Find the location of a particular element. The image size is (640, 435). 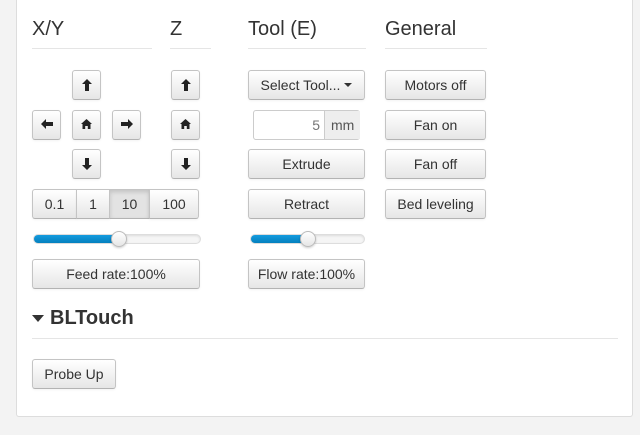

jog-x-minus-button is located at coordinates (46, 125).